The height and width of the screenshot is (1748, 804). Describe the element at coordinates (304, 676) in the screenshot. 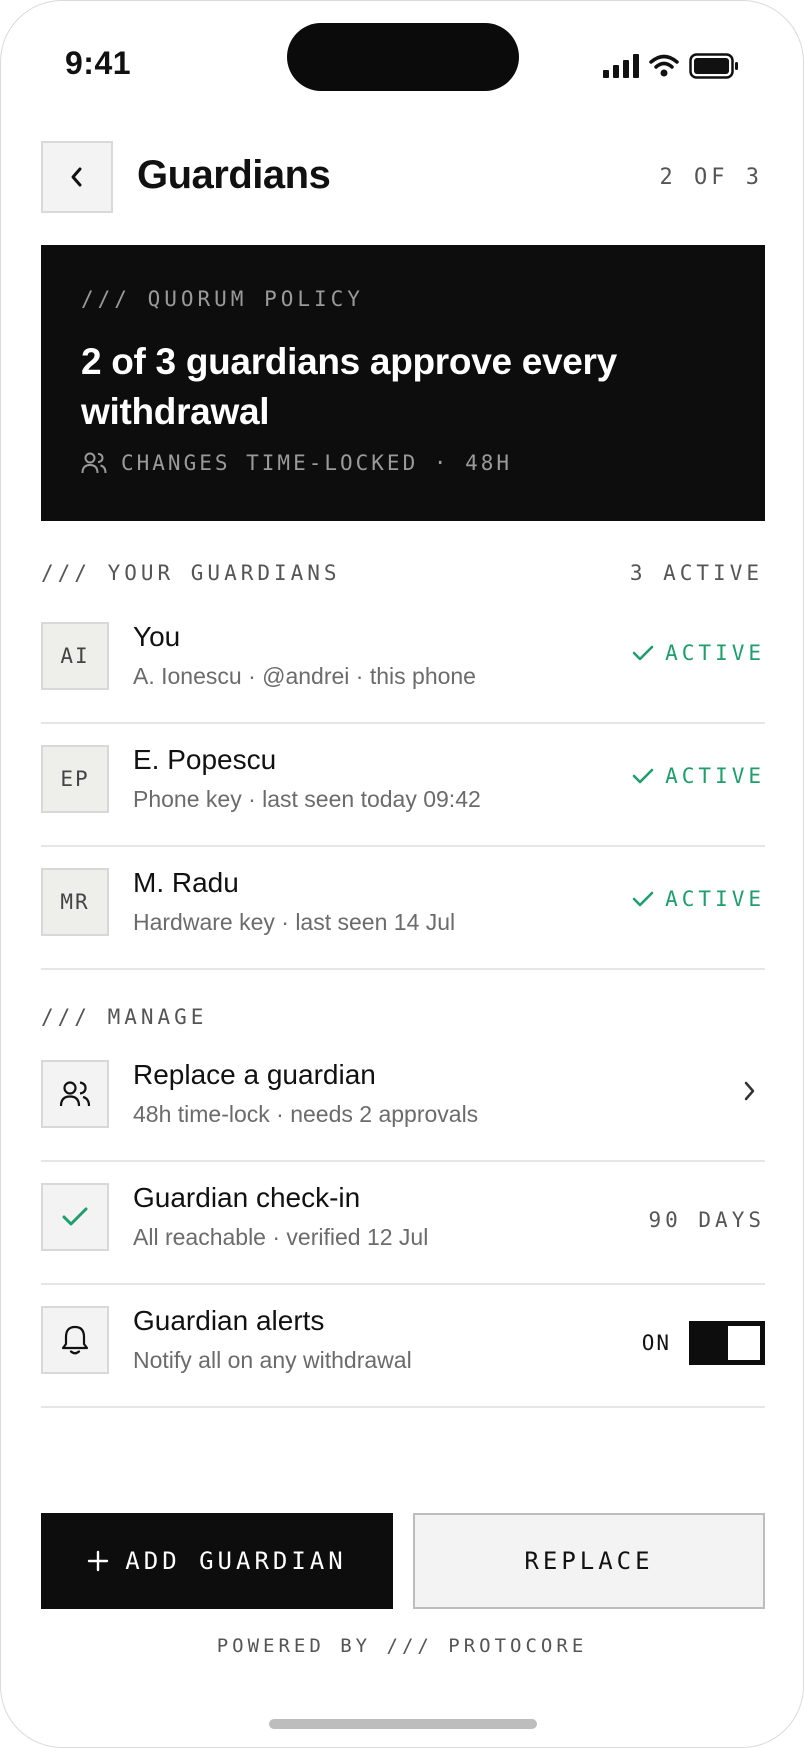

I see `guardian-detail: A. Ionescu · @andrei · this phone` at that location.